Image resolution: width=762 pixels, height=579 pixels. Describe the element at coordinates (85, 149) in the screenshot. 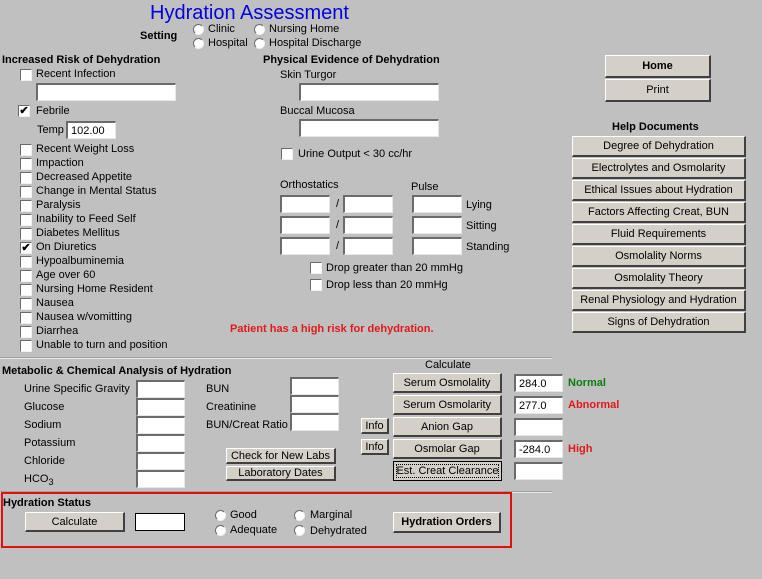

I see `recent-weight-loss-label: Recent Weight Loss` at that location.